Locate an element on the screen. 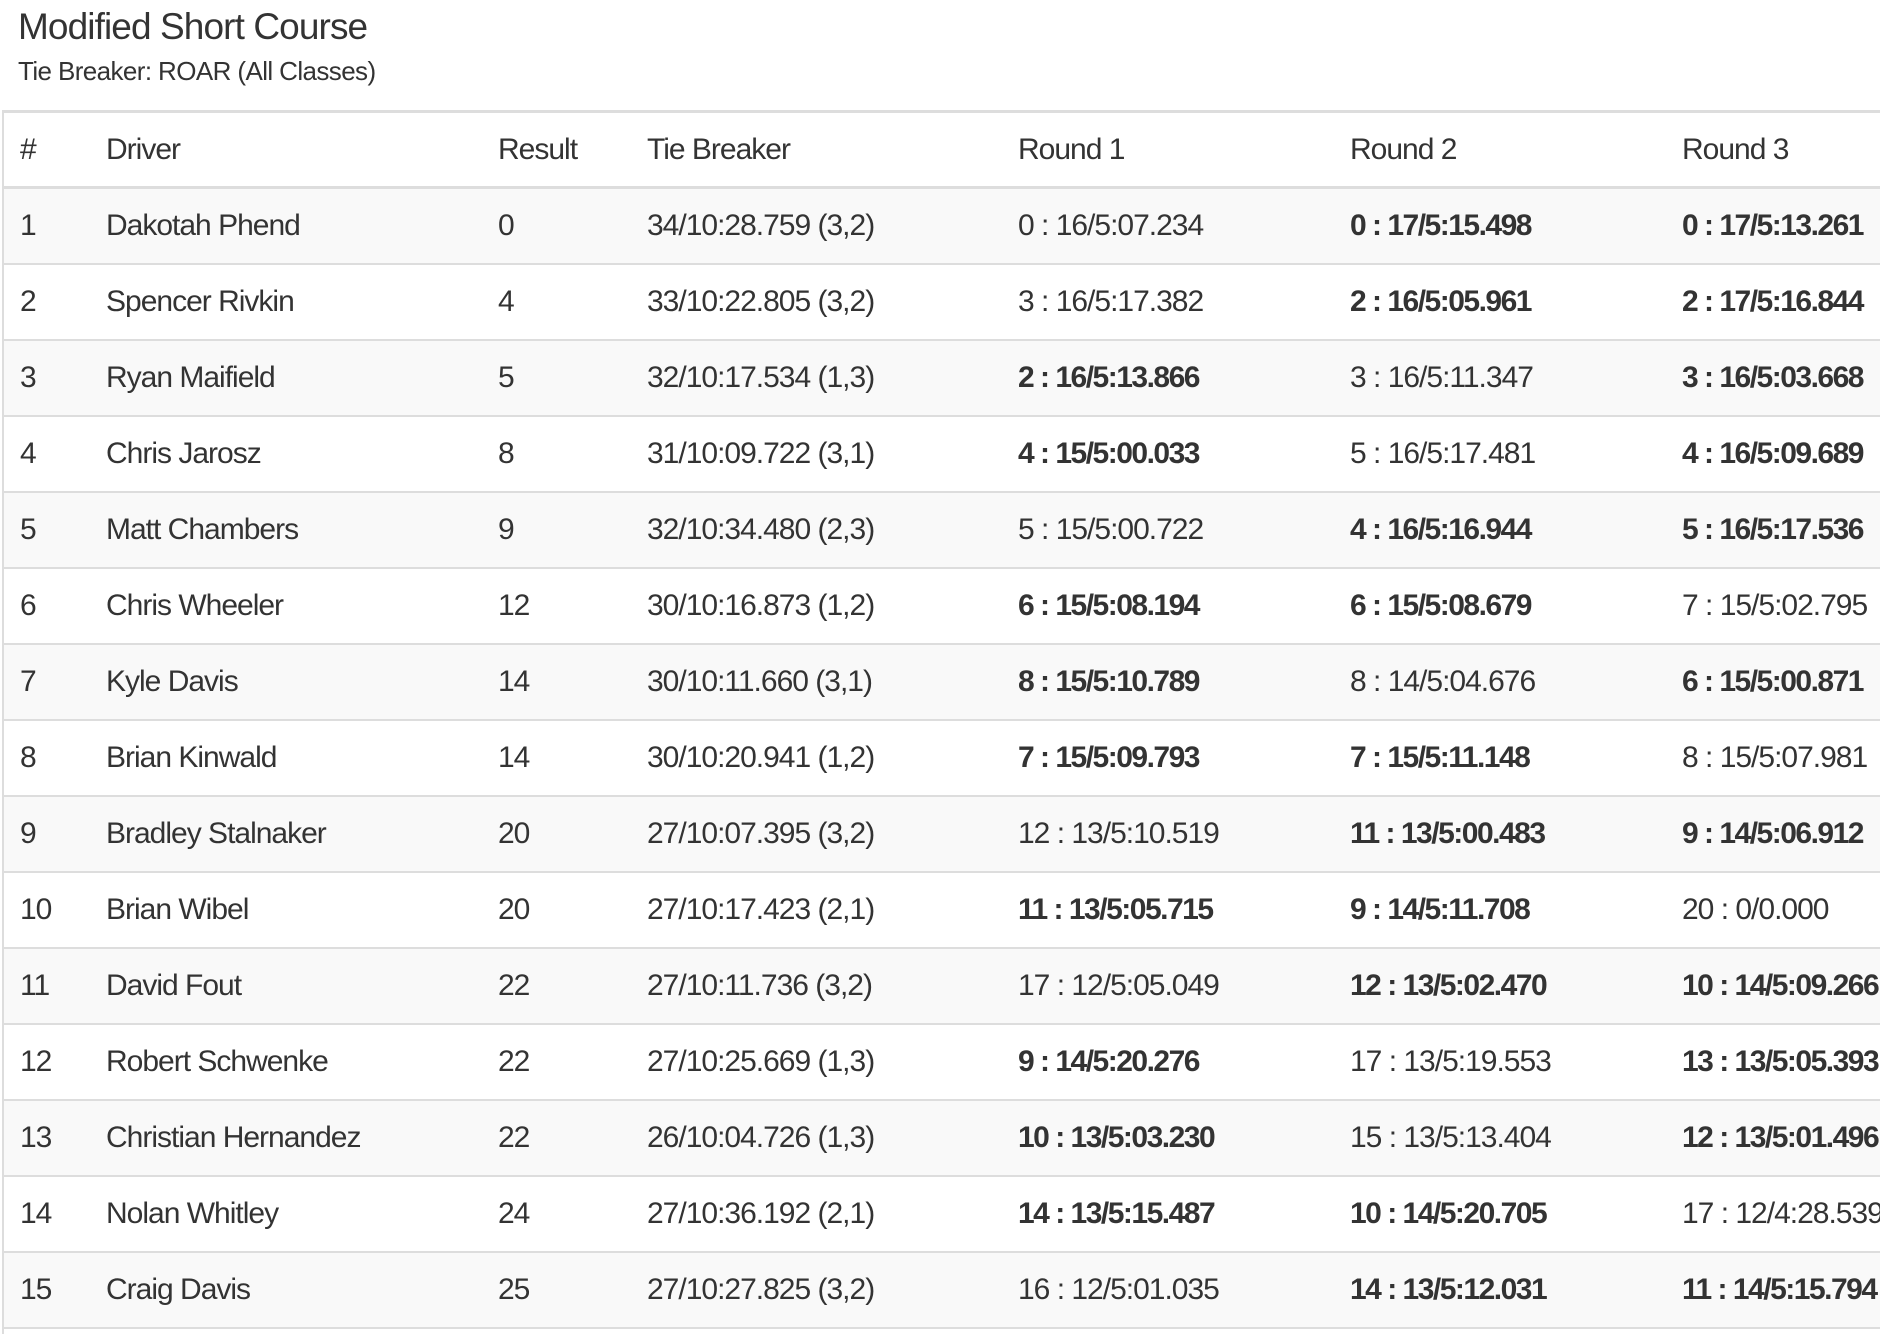 The height and width of the screenshot is (1334, 1880). cell-tie-breaker: 30/10:11.660 (3,1) is located at coordinates (760, 681).